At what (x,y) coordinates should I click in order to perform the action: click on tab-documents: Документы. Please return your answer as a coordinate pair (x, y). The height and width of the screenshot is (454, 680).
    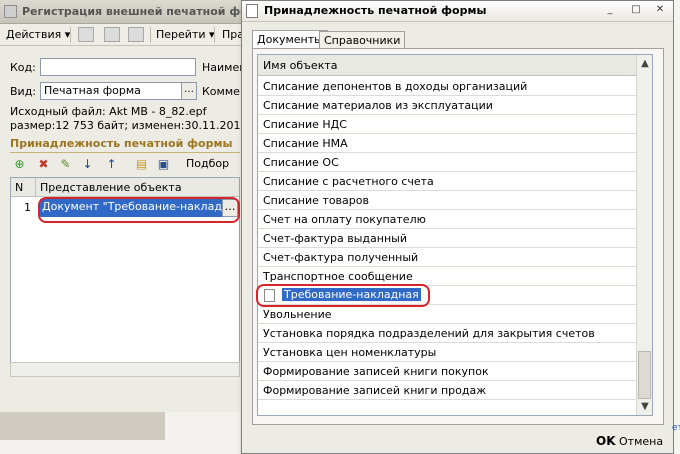
    Looking at the image, I should click on (290, 39).